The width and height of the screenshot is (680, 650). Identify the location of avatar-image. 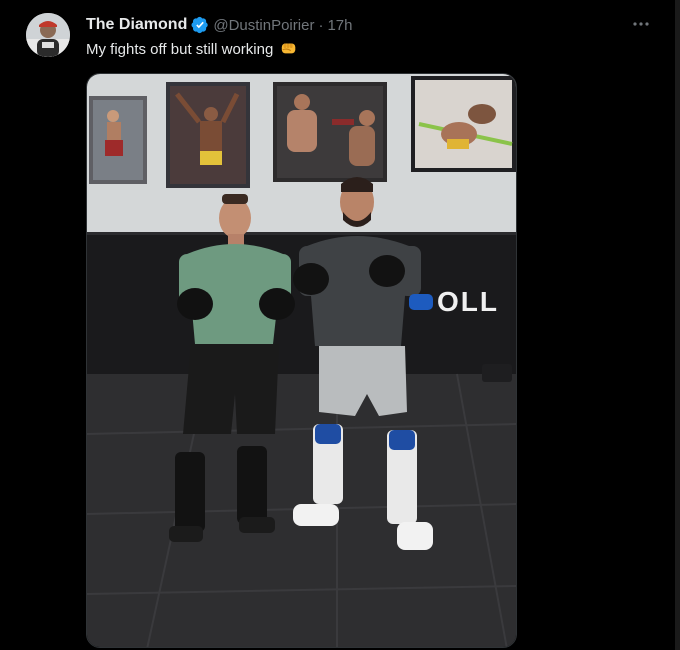
(48, 35).